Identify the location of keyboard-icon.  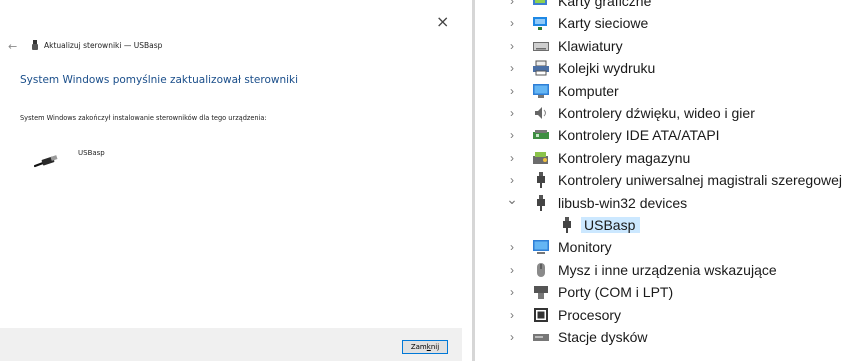
(541, 46).